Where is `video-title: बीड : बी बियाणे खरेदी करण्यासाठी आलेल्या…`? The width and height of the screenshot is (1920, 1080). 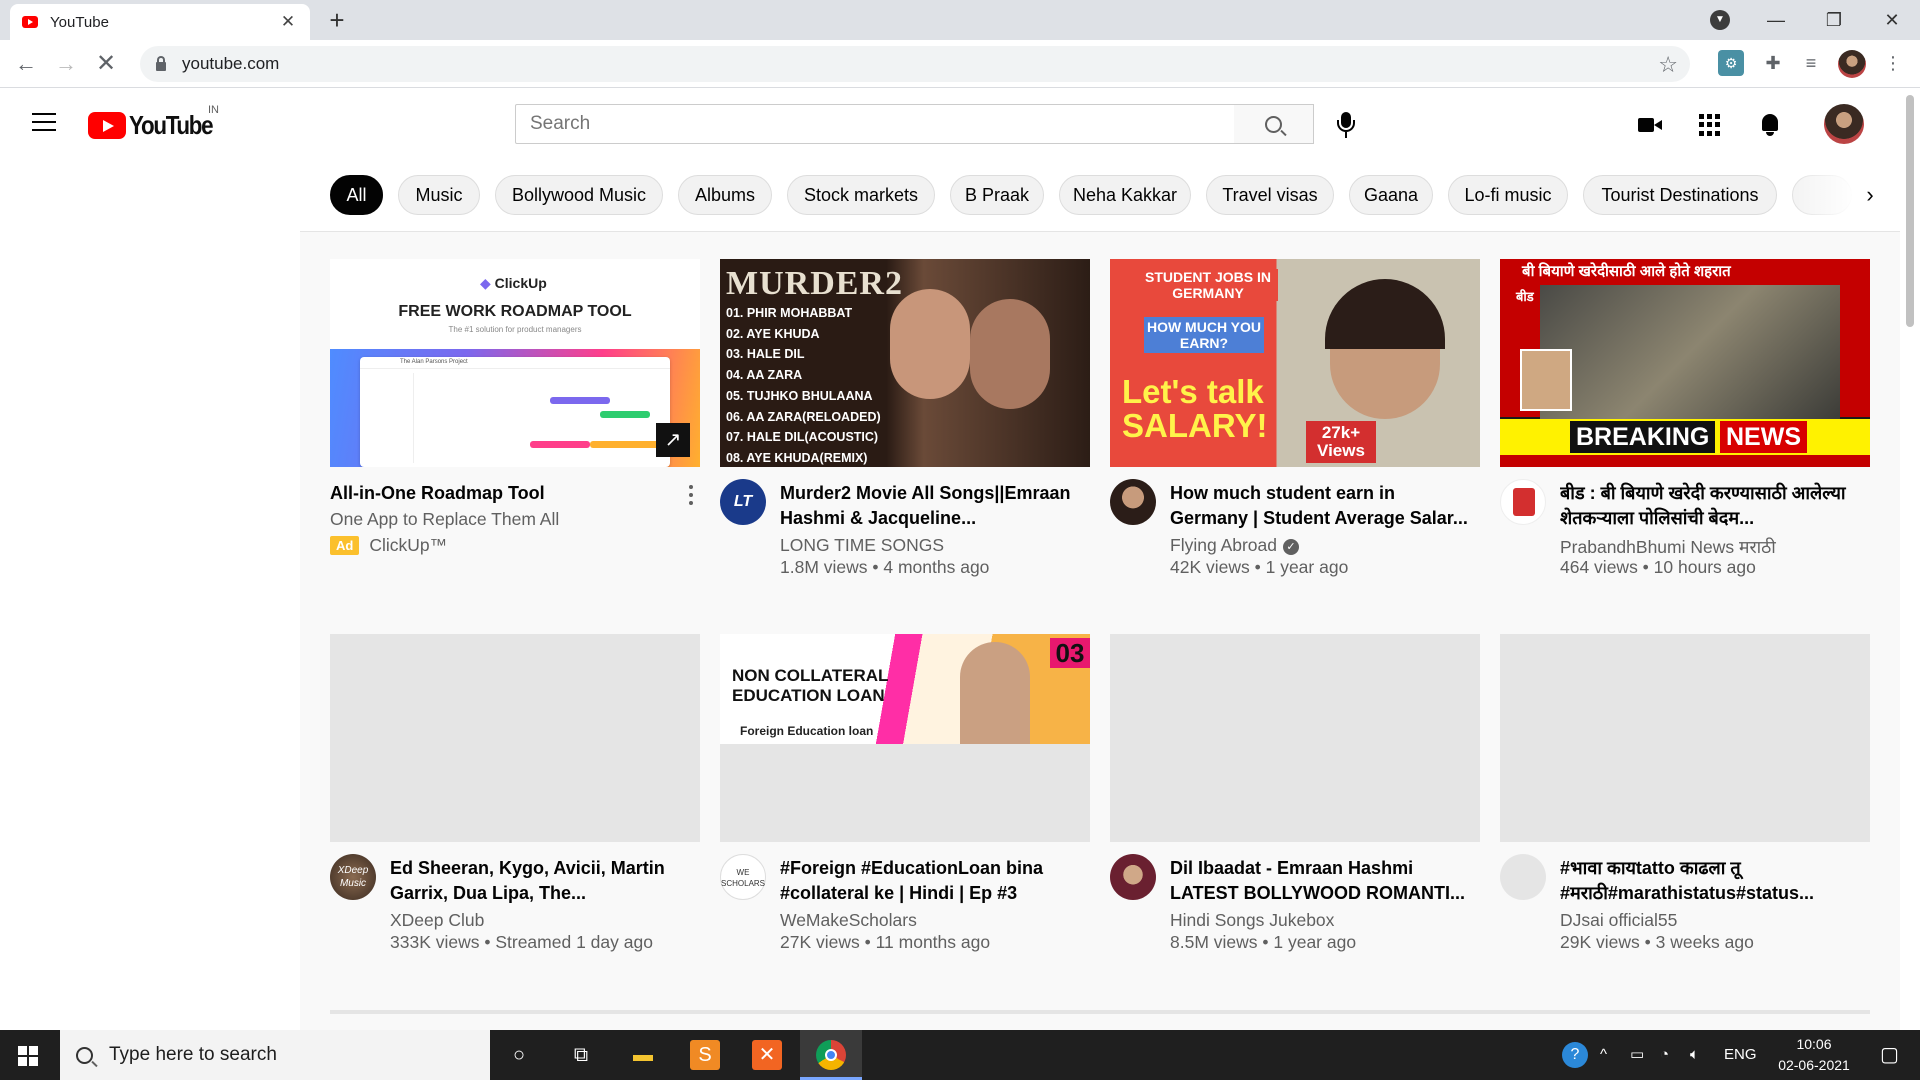 video-title: बीड : बी बियाणे खरेदी करण्यासाठी आलेल्या… is located at coordinates (1710, 506).